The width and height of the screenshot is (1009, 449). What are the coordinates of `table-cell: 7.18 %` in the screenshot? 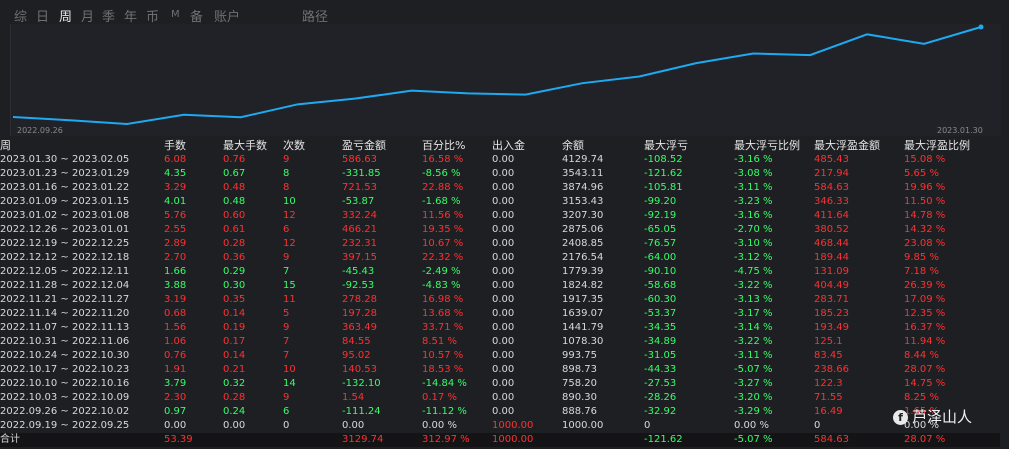 It's located at (921, 271).